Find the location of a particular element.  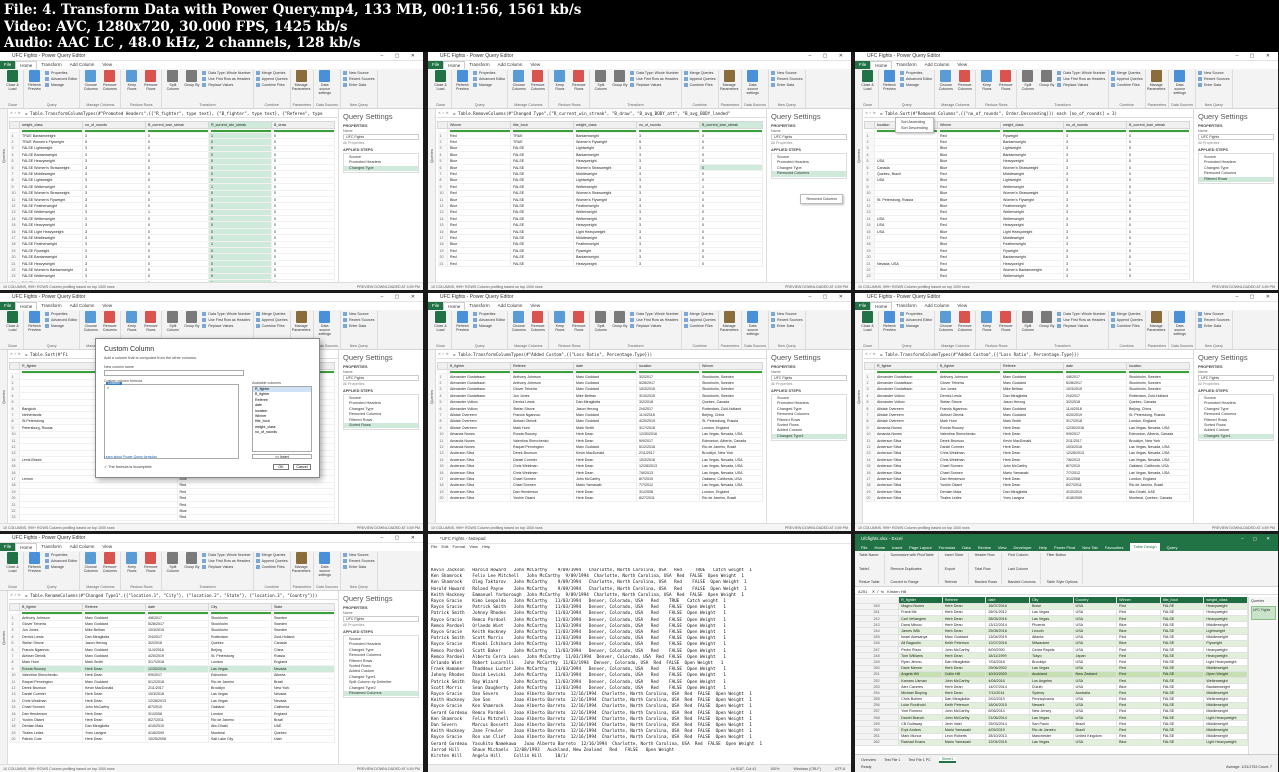

tab-developer: Developer is located at coordinates (1022, 547).